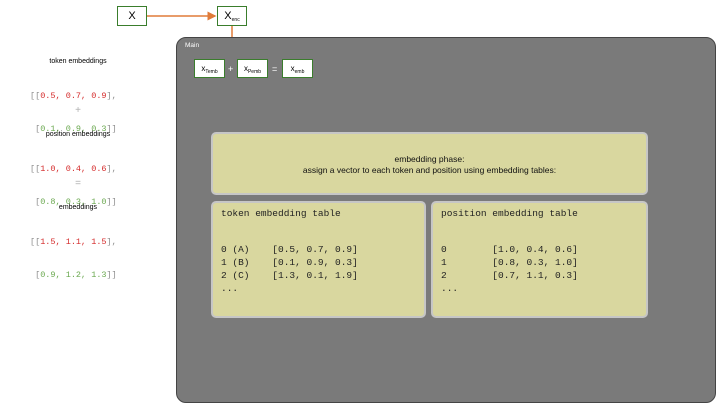 This screenshot has height=405, width=720. Describe the element at coordinates (73, 258) in the screenshot. I see `embeddings-vector: [[1.5, 1.1, 1.5], [0.9, 1.2, 1.3]]` at that location.